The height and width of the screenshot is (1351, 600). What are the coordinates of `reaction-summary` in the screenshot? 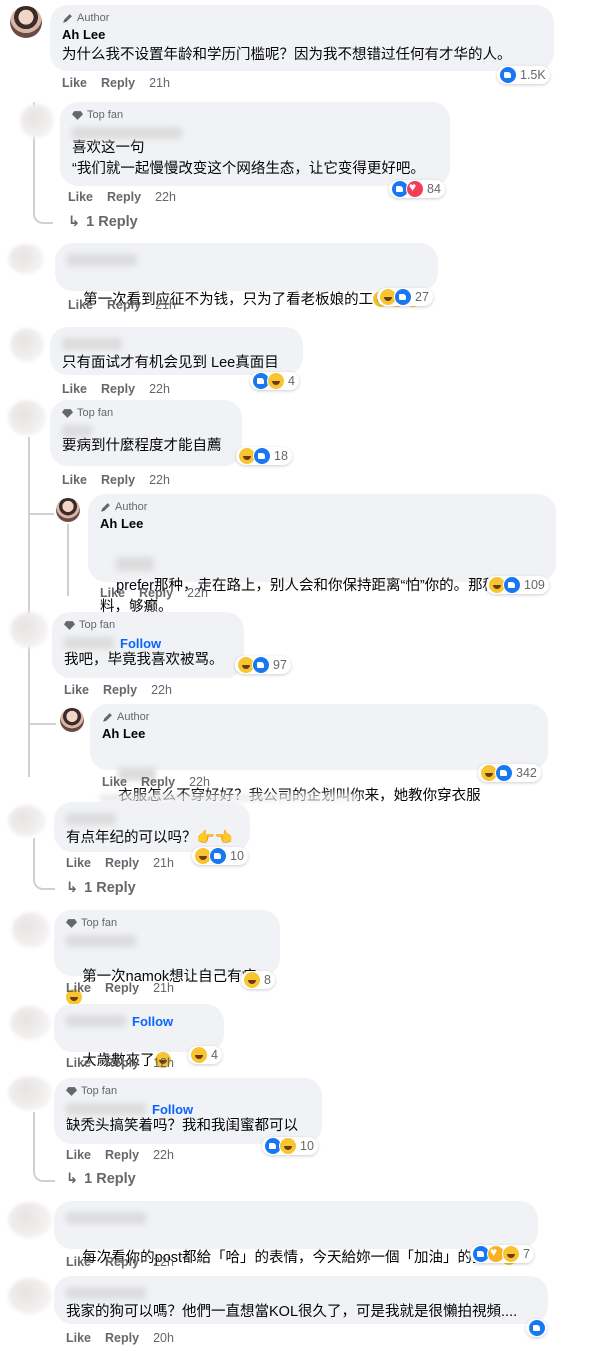 It's located at (536, 1328).